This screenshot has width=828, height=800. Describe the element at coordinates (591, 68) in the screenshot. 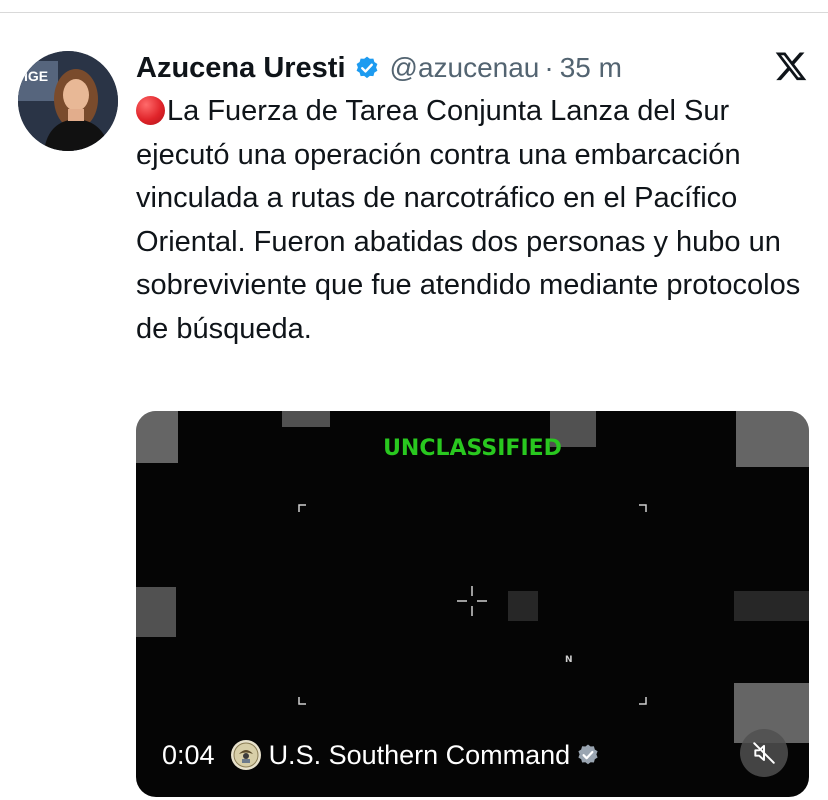

I see `tweet-timestamp: 35 m` at that location.